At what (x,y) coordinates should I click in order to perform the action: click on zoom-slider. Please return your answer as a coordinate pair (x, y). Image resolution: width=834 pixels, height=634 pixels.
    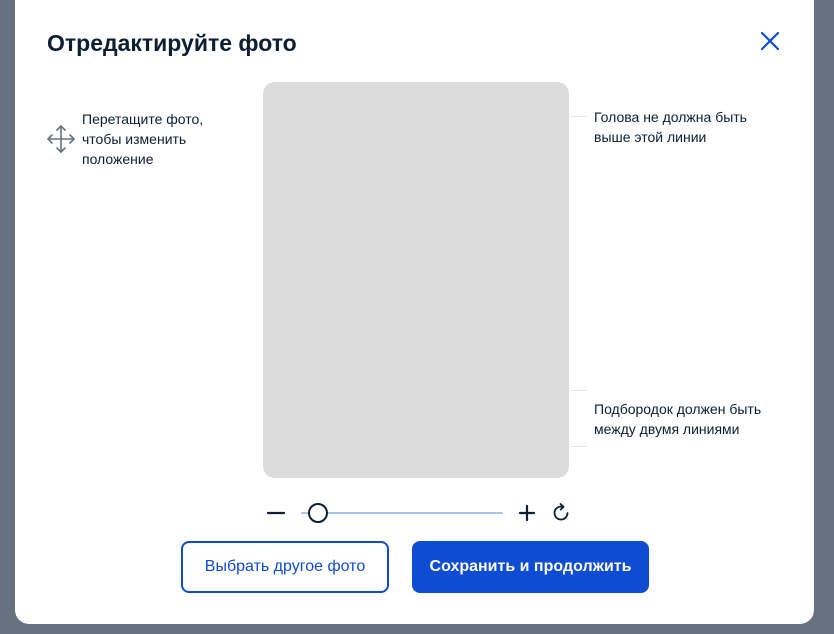
    Looking at the image, I should click on (402, 513).